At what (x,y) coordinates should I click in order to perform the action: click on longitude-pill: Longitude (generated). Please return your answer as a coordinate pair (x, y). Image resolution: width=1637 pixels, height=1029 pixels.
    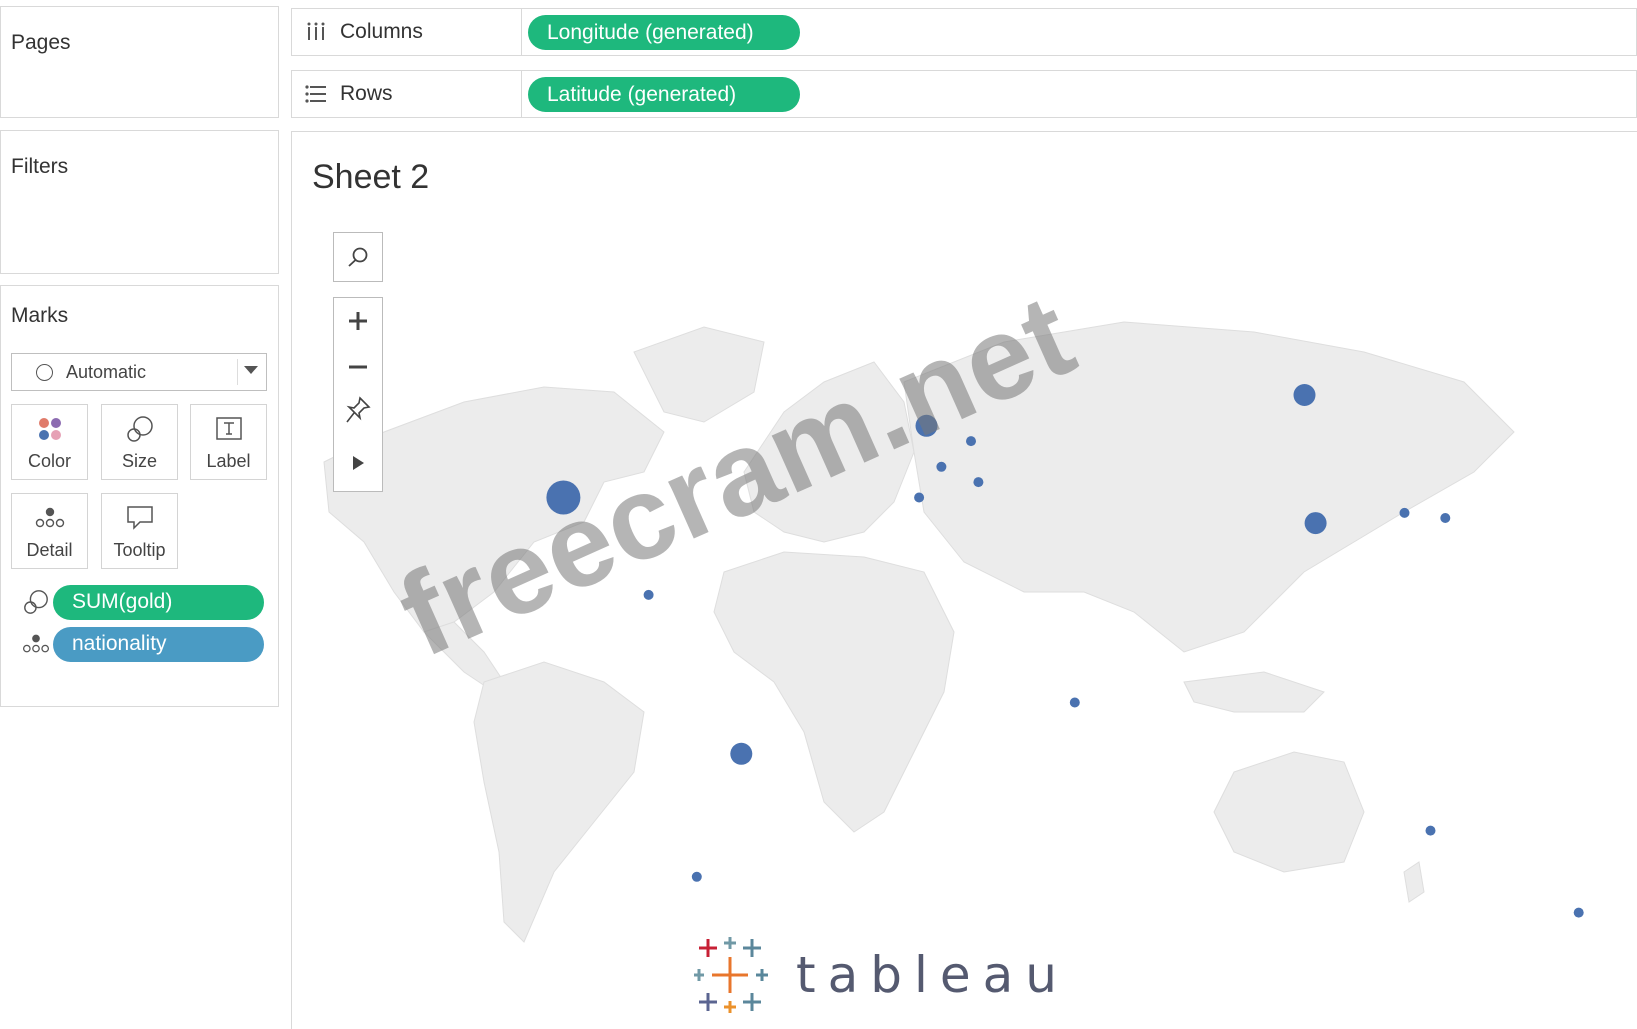
    Looking at the image, I should click on (664, 32).